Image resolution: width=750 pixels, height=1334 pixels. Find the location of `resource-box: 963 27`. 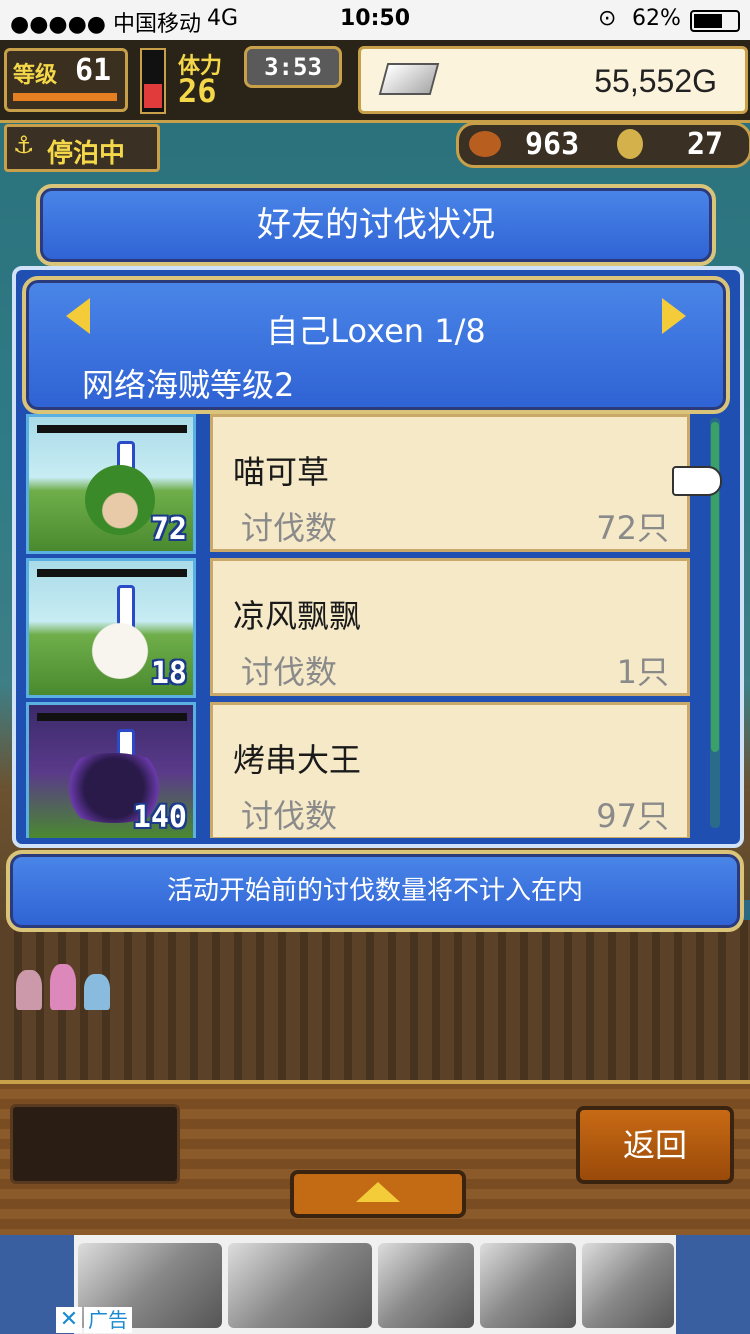

resource-box: 963 27 is located at coordinates (603, 145).